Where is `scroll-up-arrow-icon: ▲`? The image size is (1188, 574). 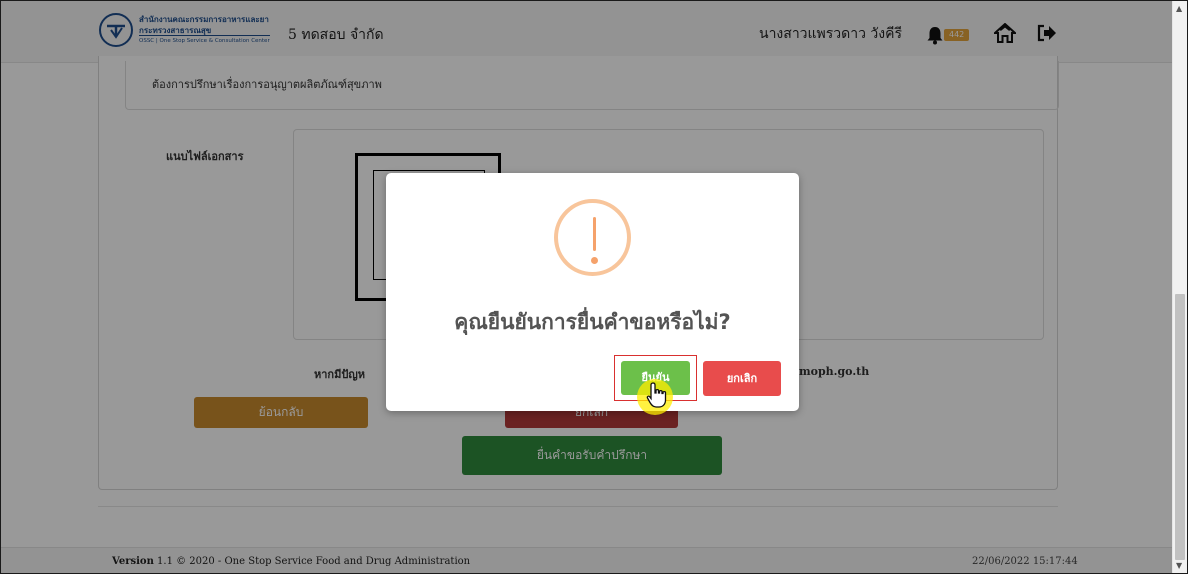 scroll-up-arrow-icon: ▲ is located at coordinates (1179, 8).